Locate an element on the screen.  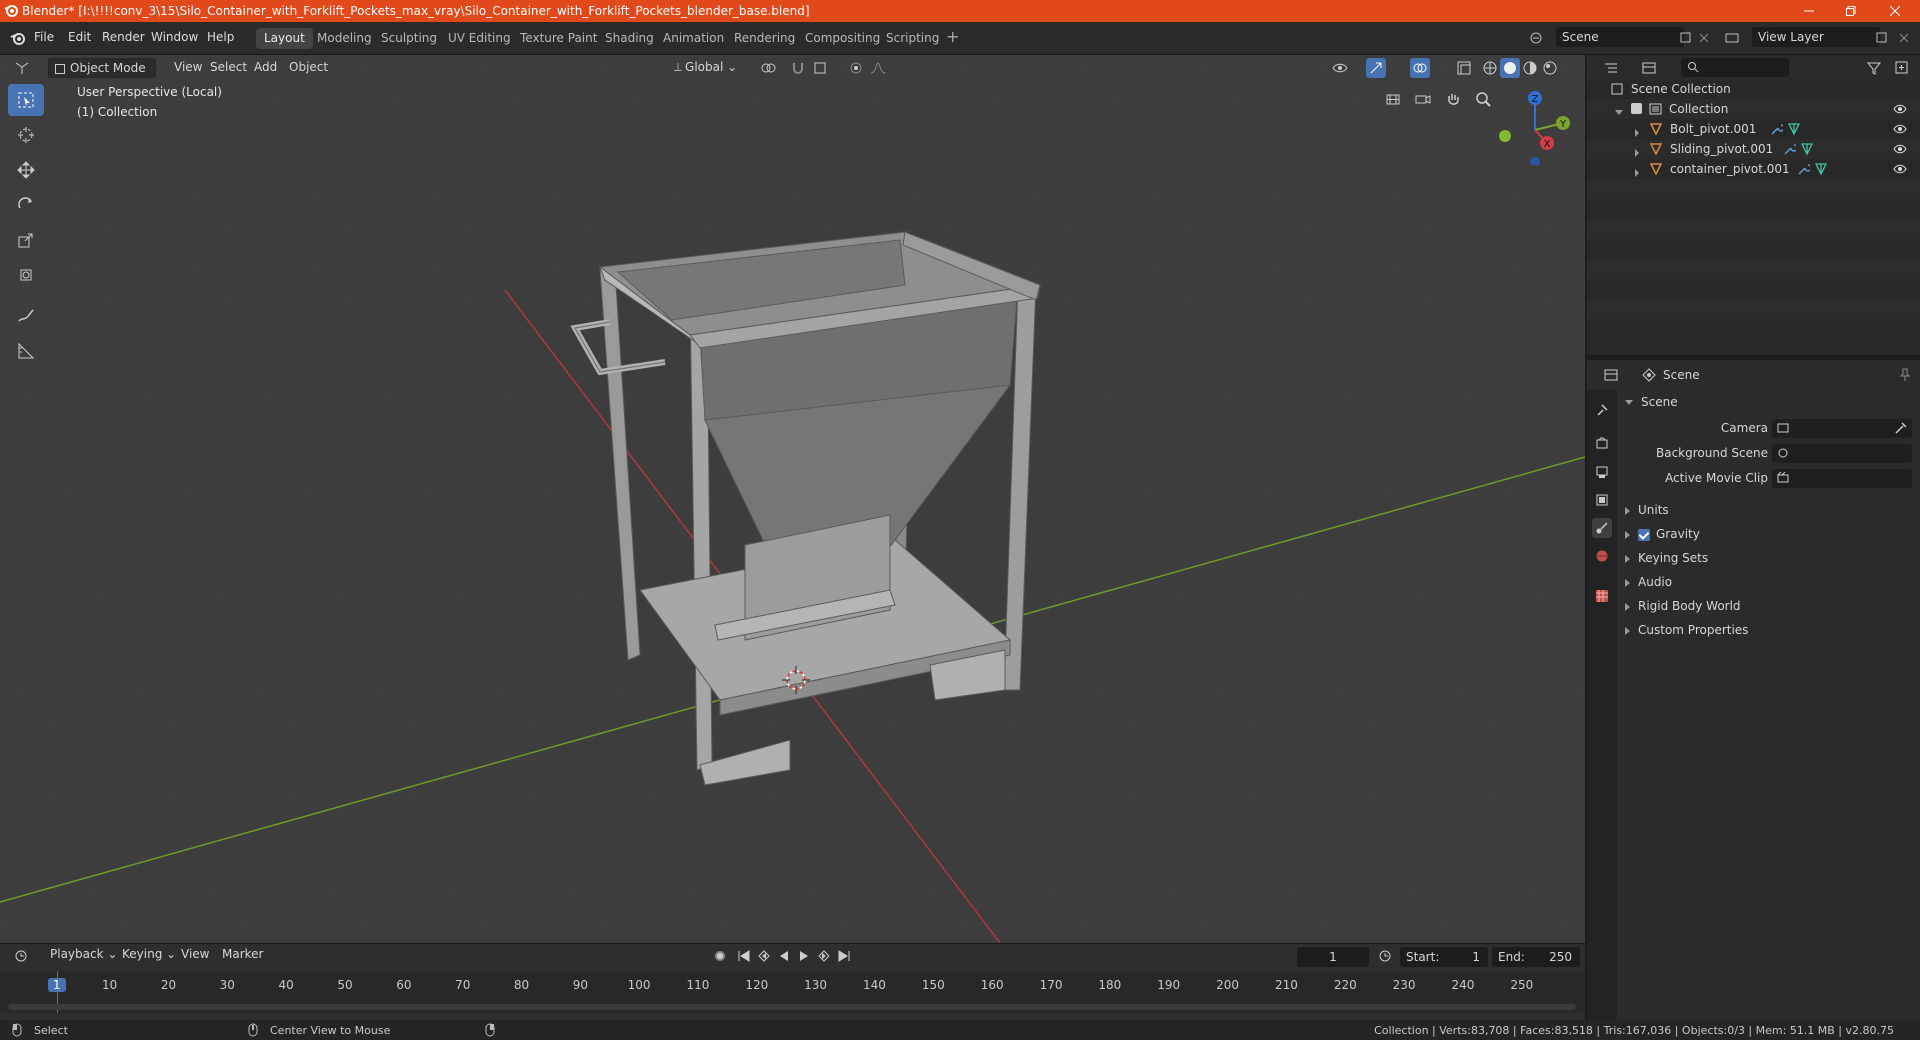
collection-expand-icon is located at coordinates (1623, 112).